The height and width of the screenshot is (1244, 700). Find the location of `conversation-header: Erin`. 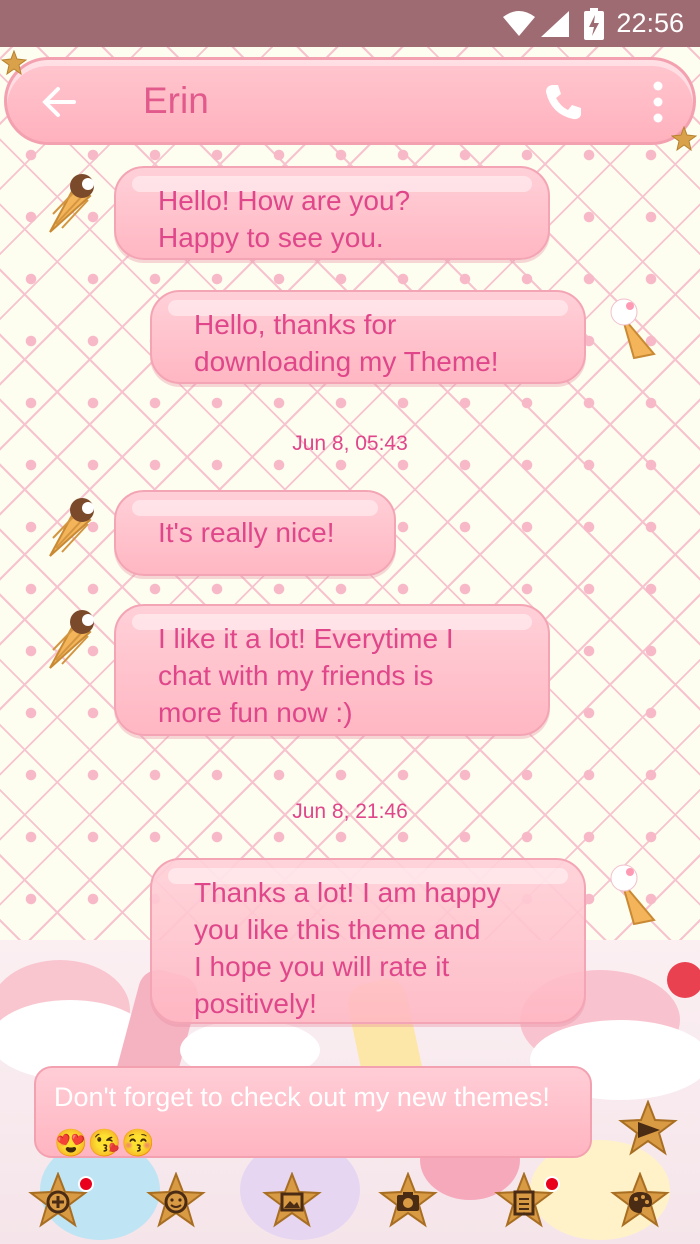

conversation-header: Erin is located at coordinates (349, 101).